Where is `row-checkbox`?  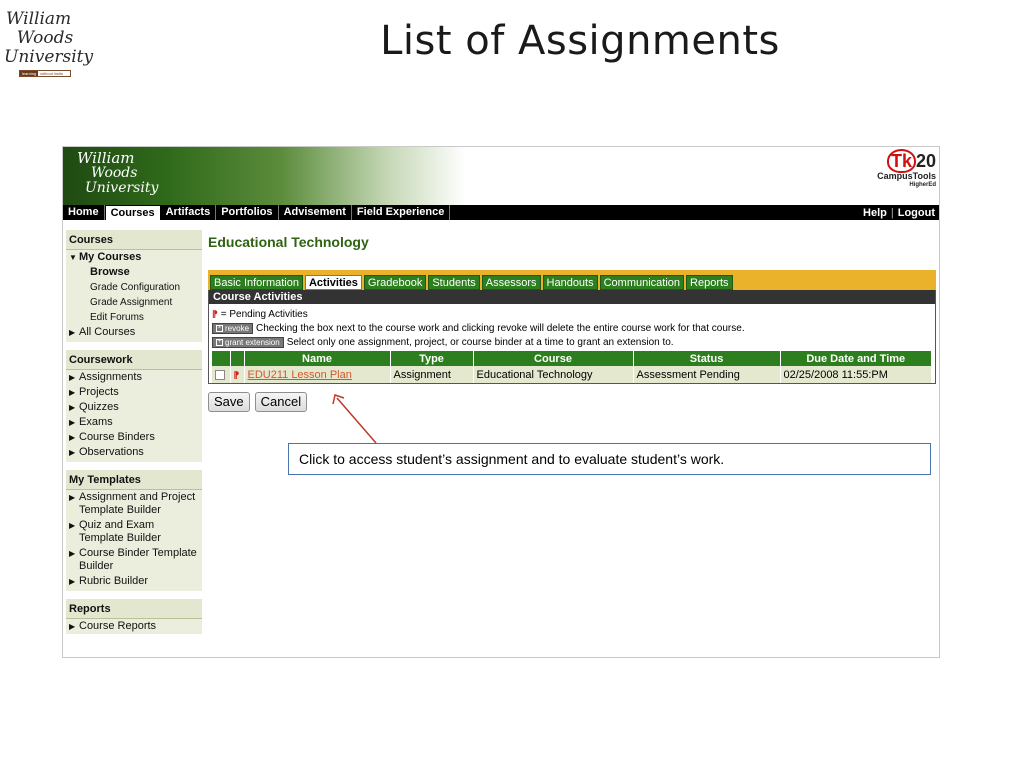
row-checkbox is located at coordinates (220, 374).